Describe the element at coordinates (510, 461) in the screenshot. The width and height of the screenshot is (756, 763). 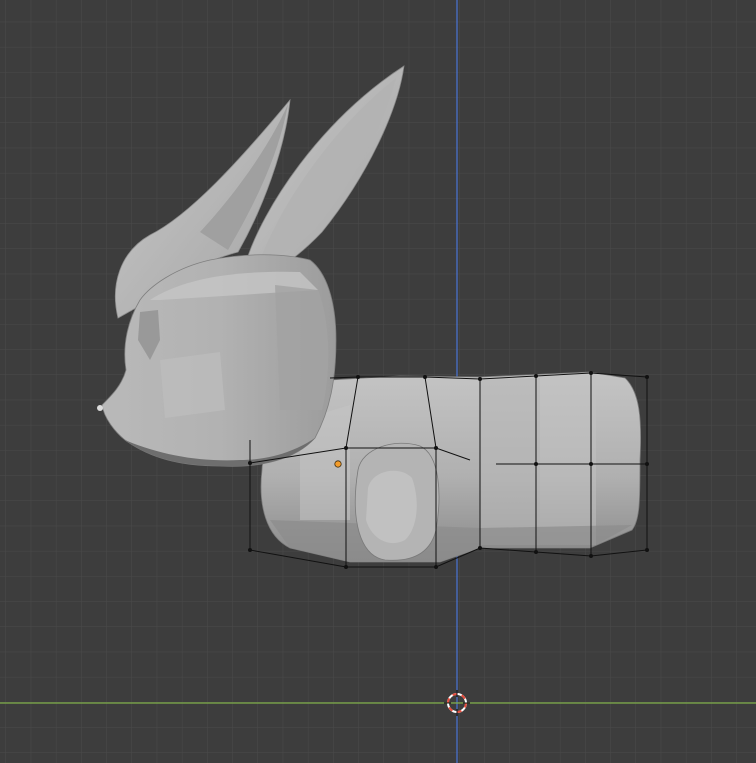
I see `body-facet-a` at that location.